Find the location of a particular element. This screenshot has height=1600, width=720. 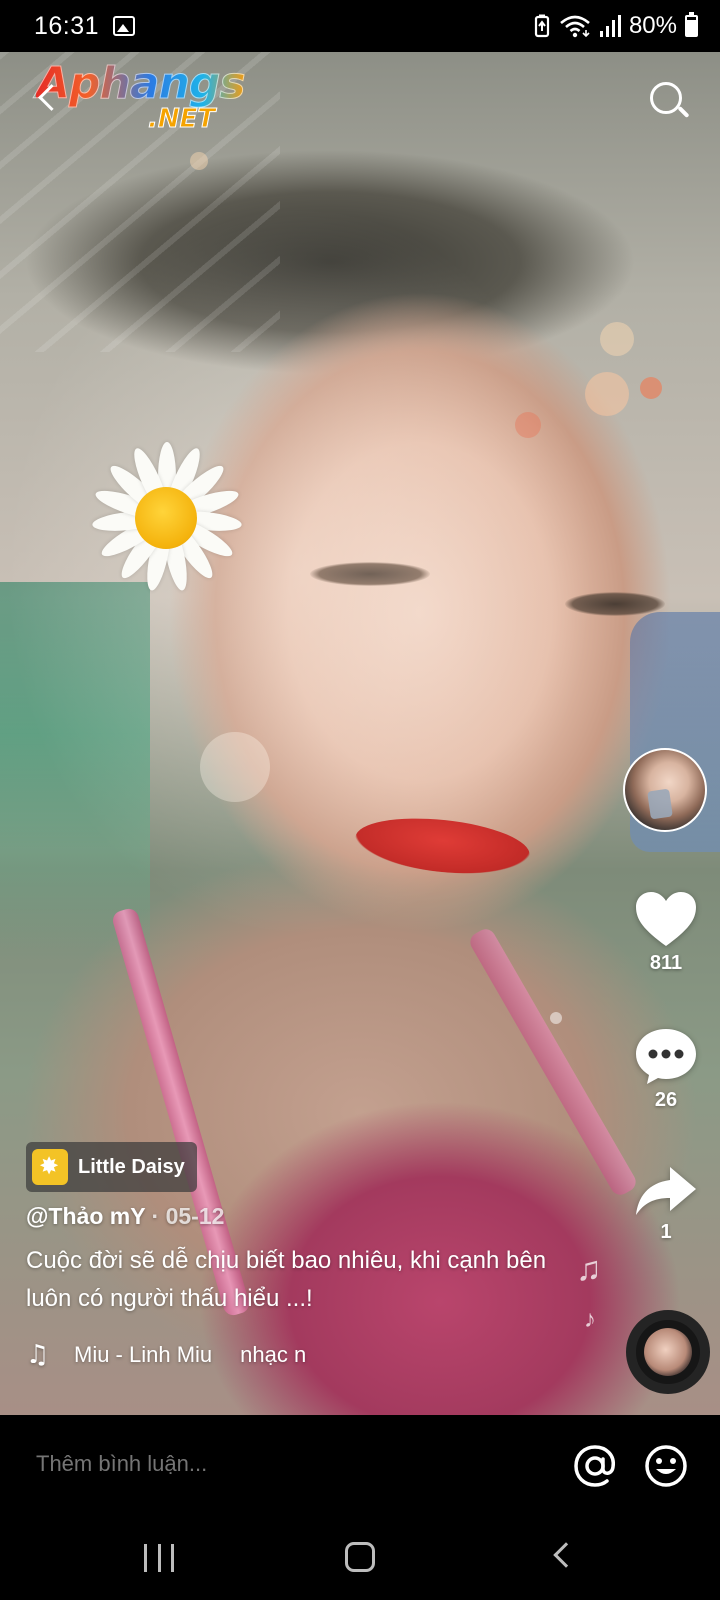

at-sign-icon is located at coordinates (595, 1466).